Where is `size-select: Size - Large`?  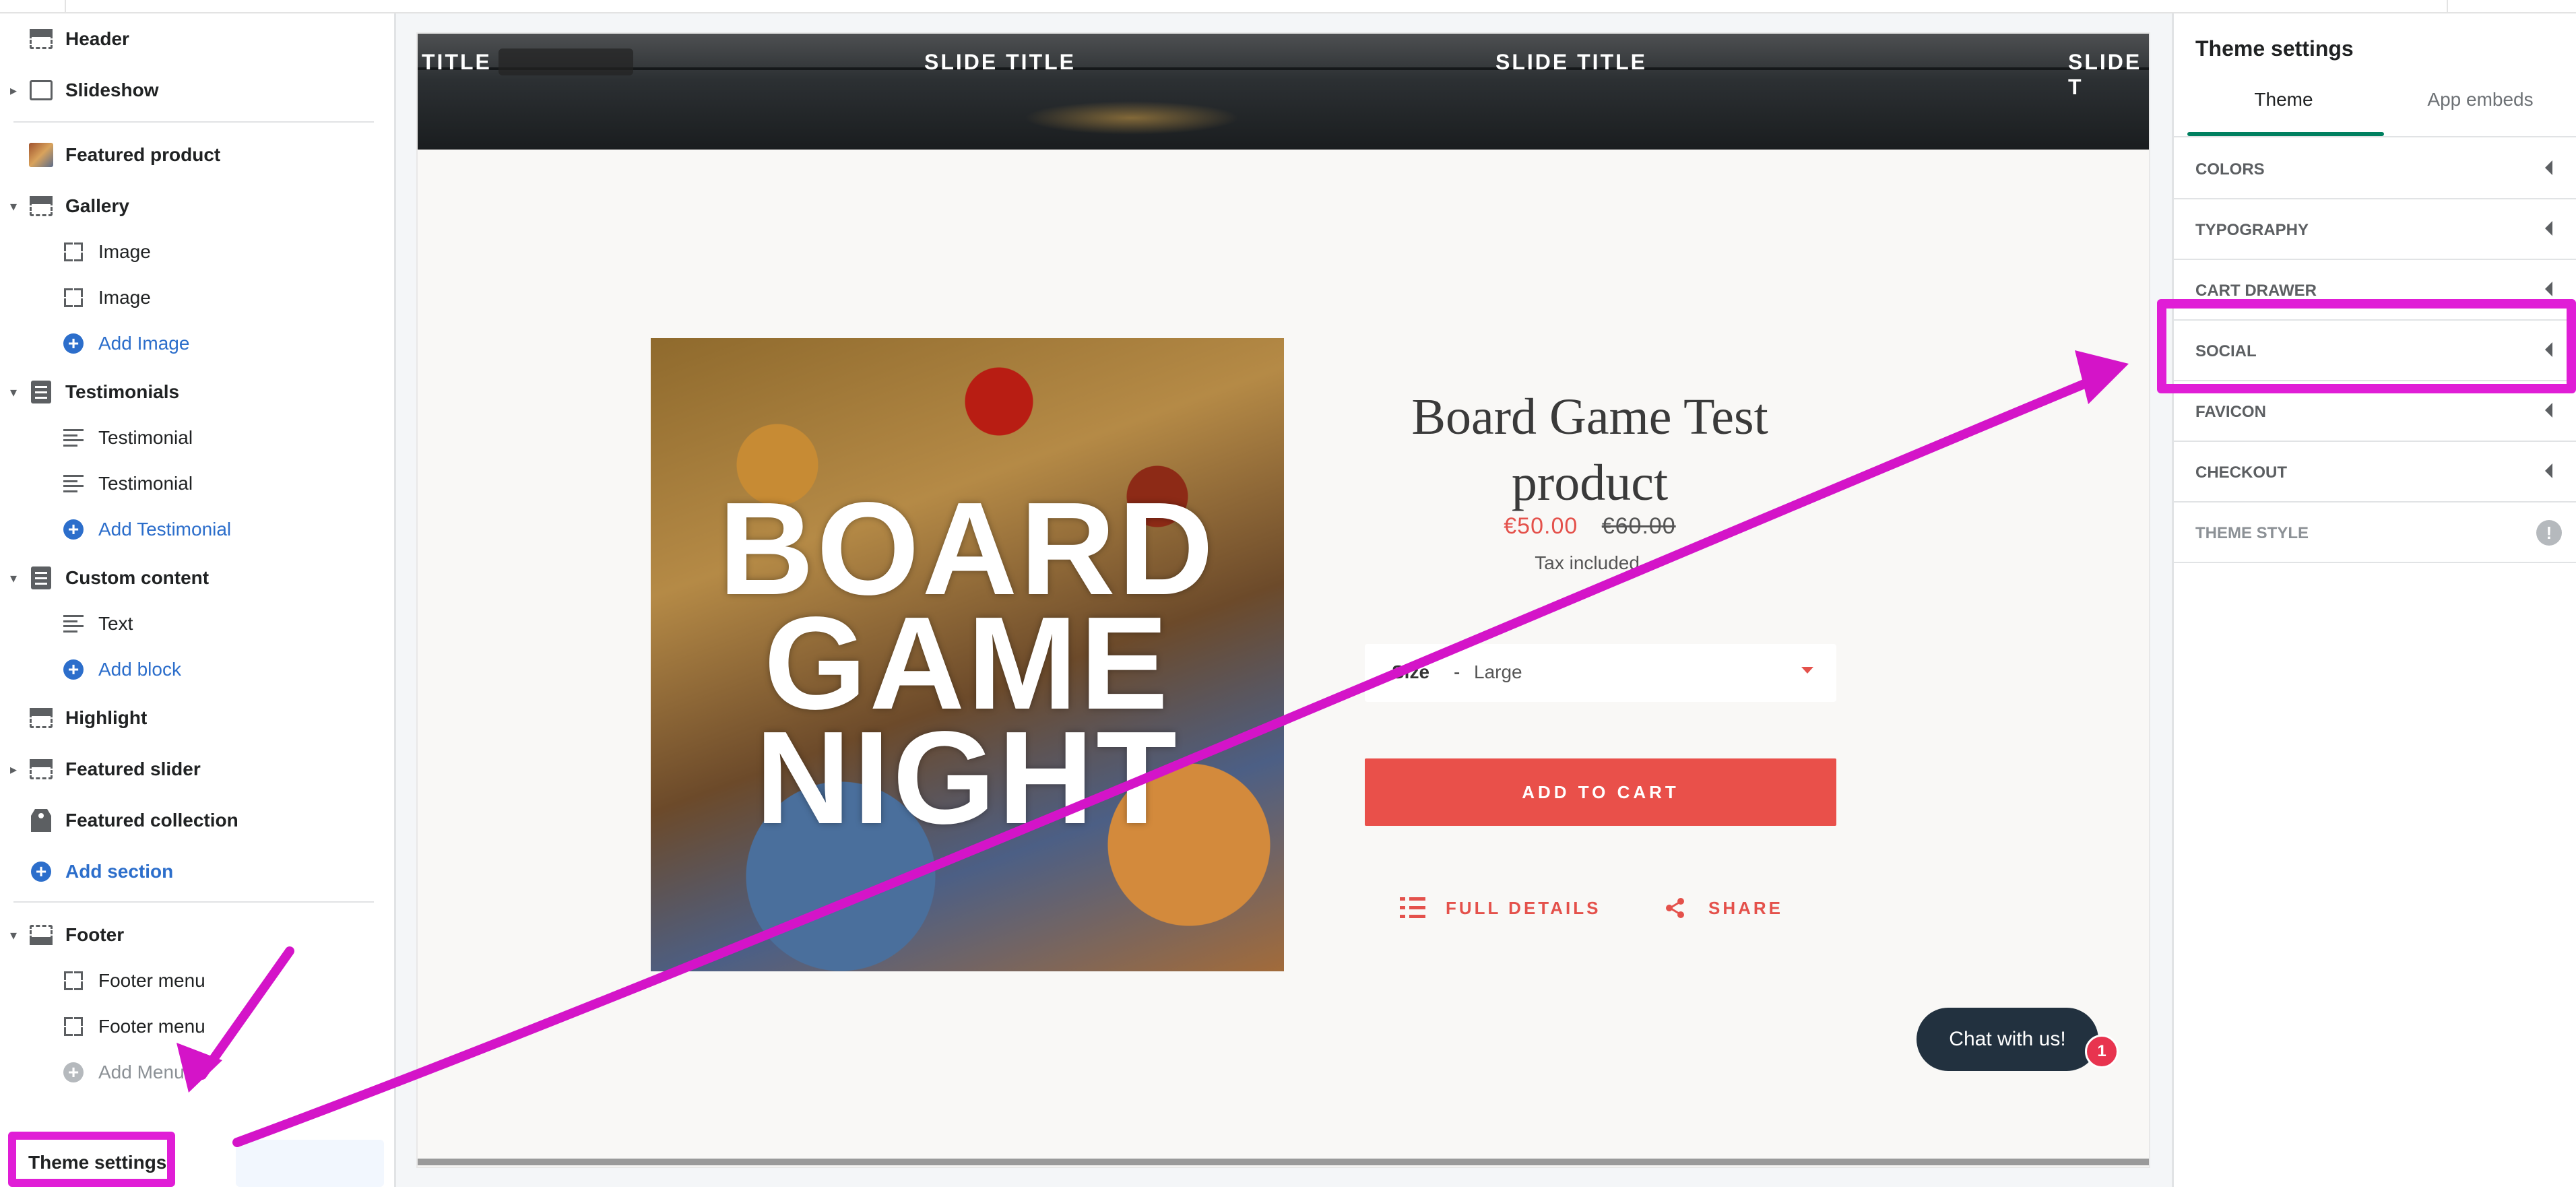
size-select: Size - Large is located at coordinates (1601, 673).